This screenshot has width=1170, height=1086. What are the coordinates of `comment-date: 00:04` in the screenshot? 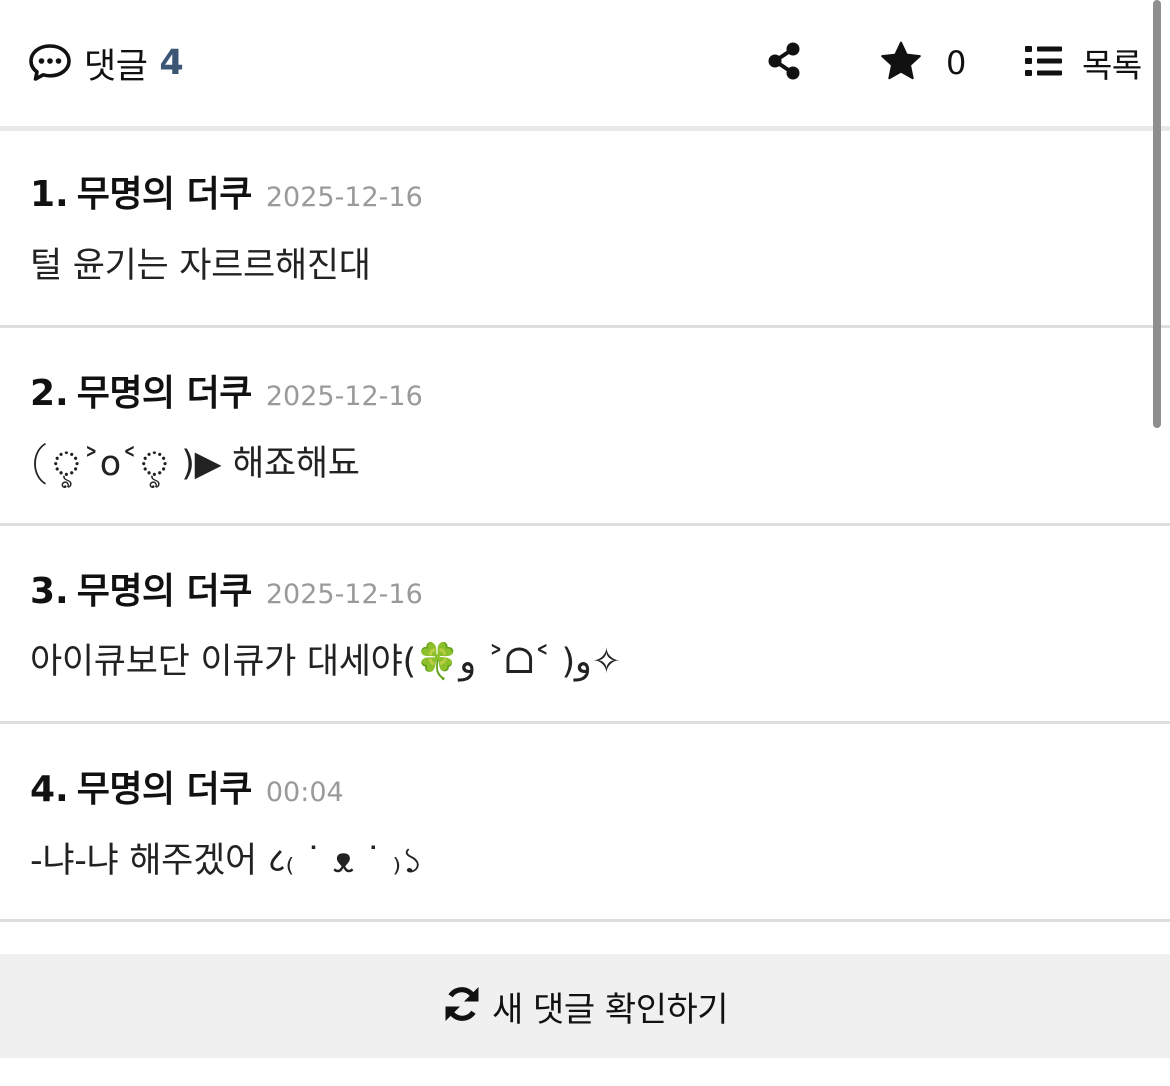 It's located at (304, 792).